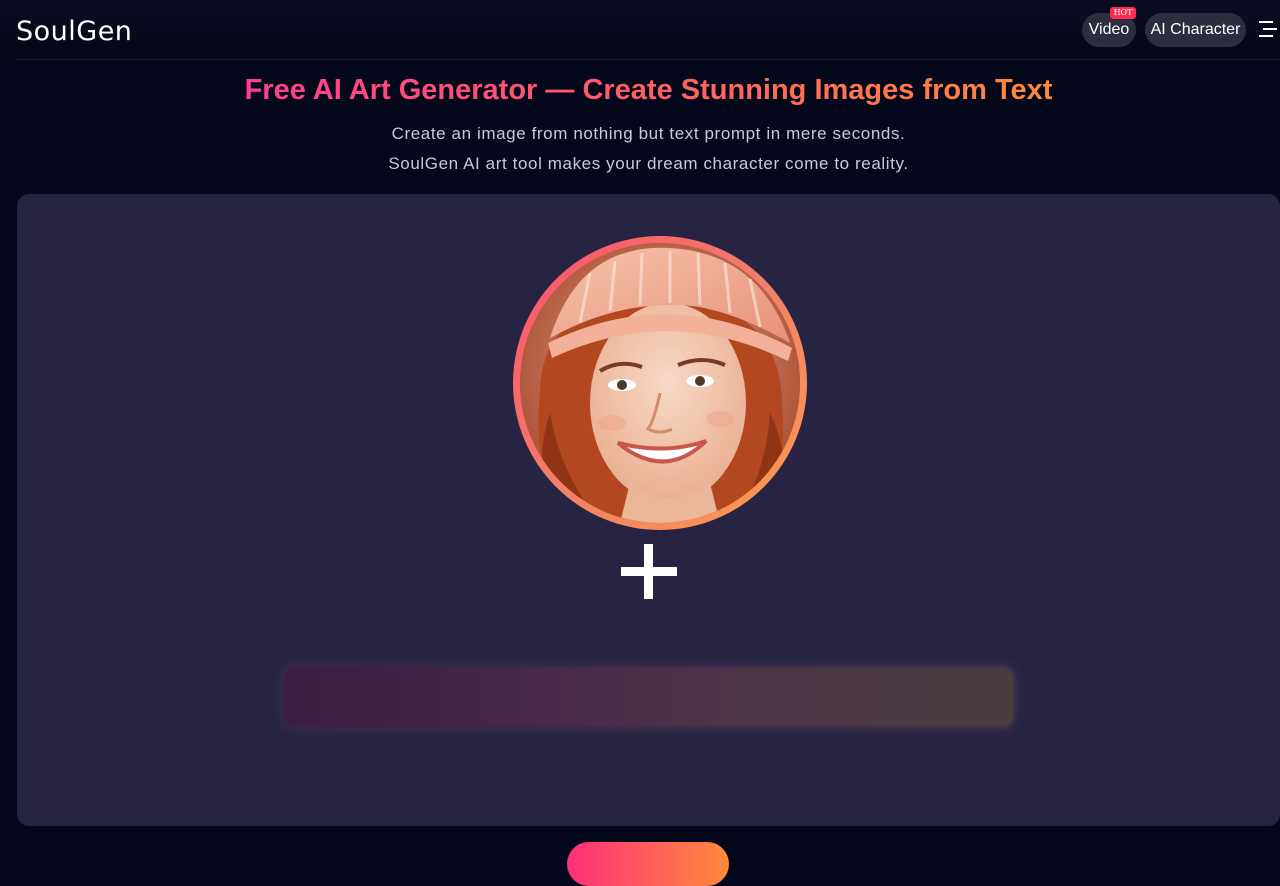 The height and width of the screenshot is (886, 1280). I want to click on soulgen-logo: SoulGen, so click(74, 32).